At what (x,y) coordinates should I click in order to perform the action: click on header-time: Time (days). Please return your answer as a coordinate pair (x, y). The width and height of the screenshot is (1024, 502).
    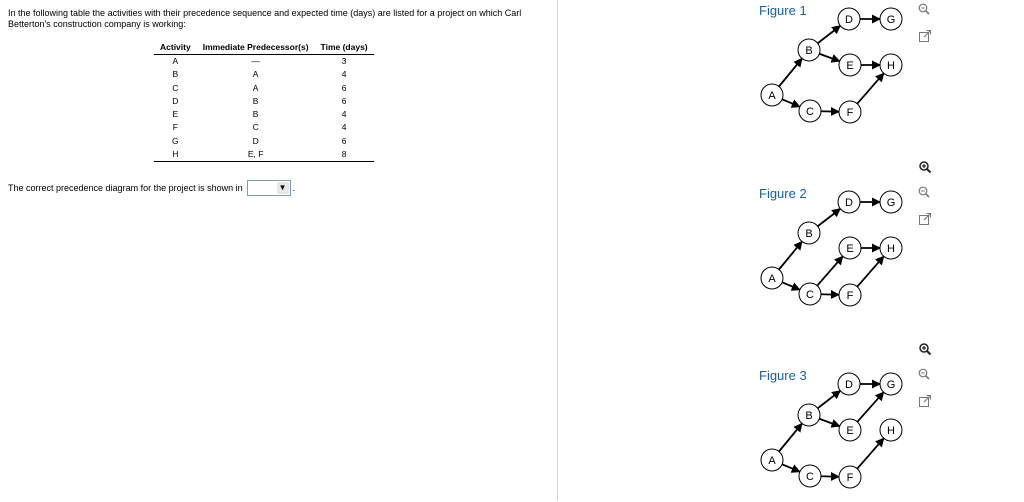
    Looking at the image, I should click on (344, 48).